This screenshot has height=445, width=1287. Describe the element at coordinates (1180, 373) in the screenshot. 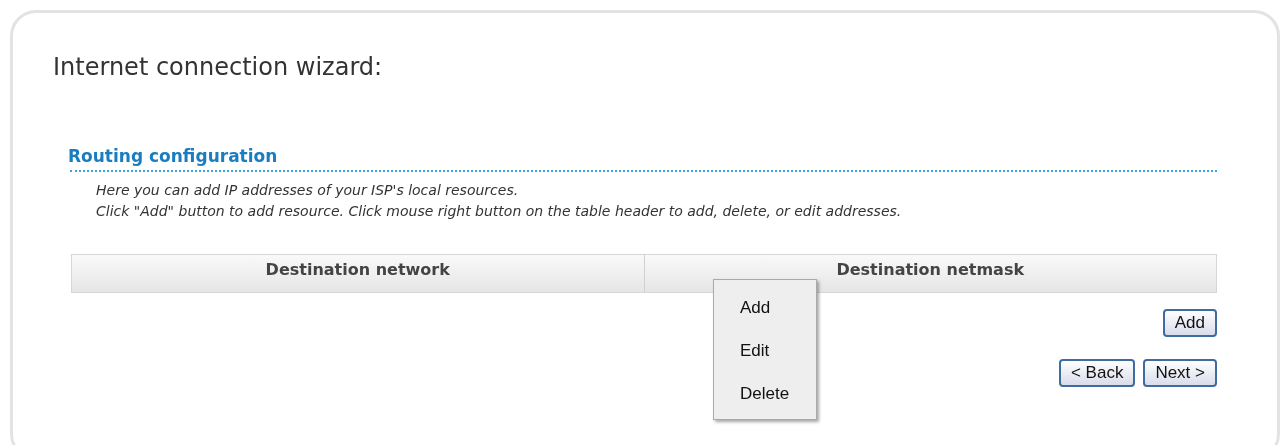

I see `next-button: Next >` at that location.